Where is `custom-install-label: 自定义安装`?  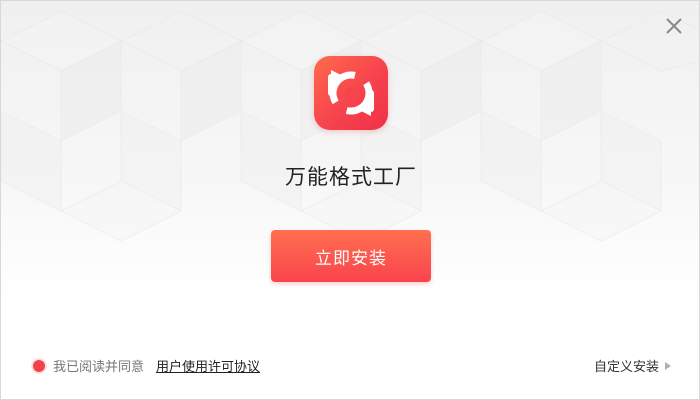
custom-install-label: 自定义安装 is located at coordinates (626, 367).